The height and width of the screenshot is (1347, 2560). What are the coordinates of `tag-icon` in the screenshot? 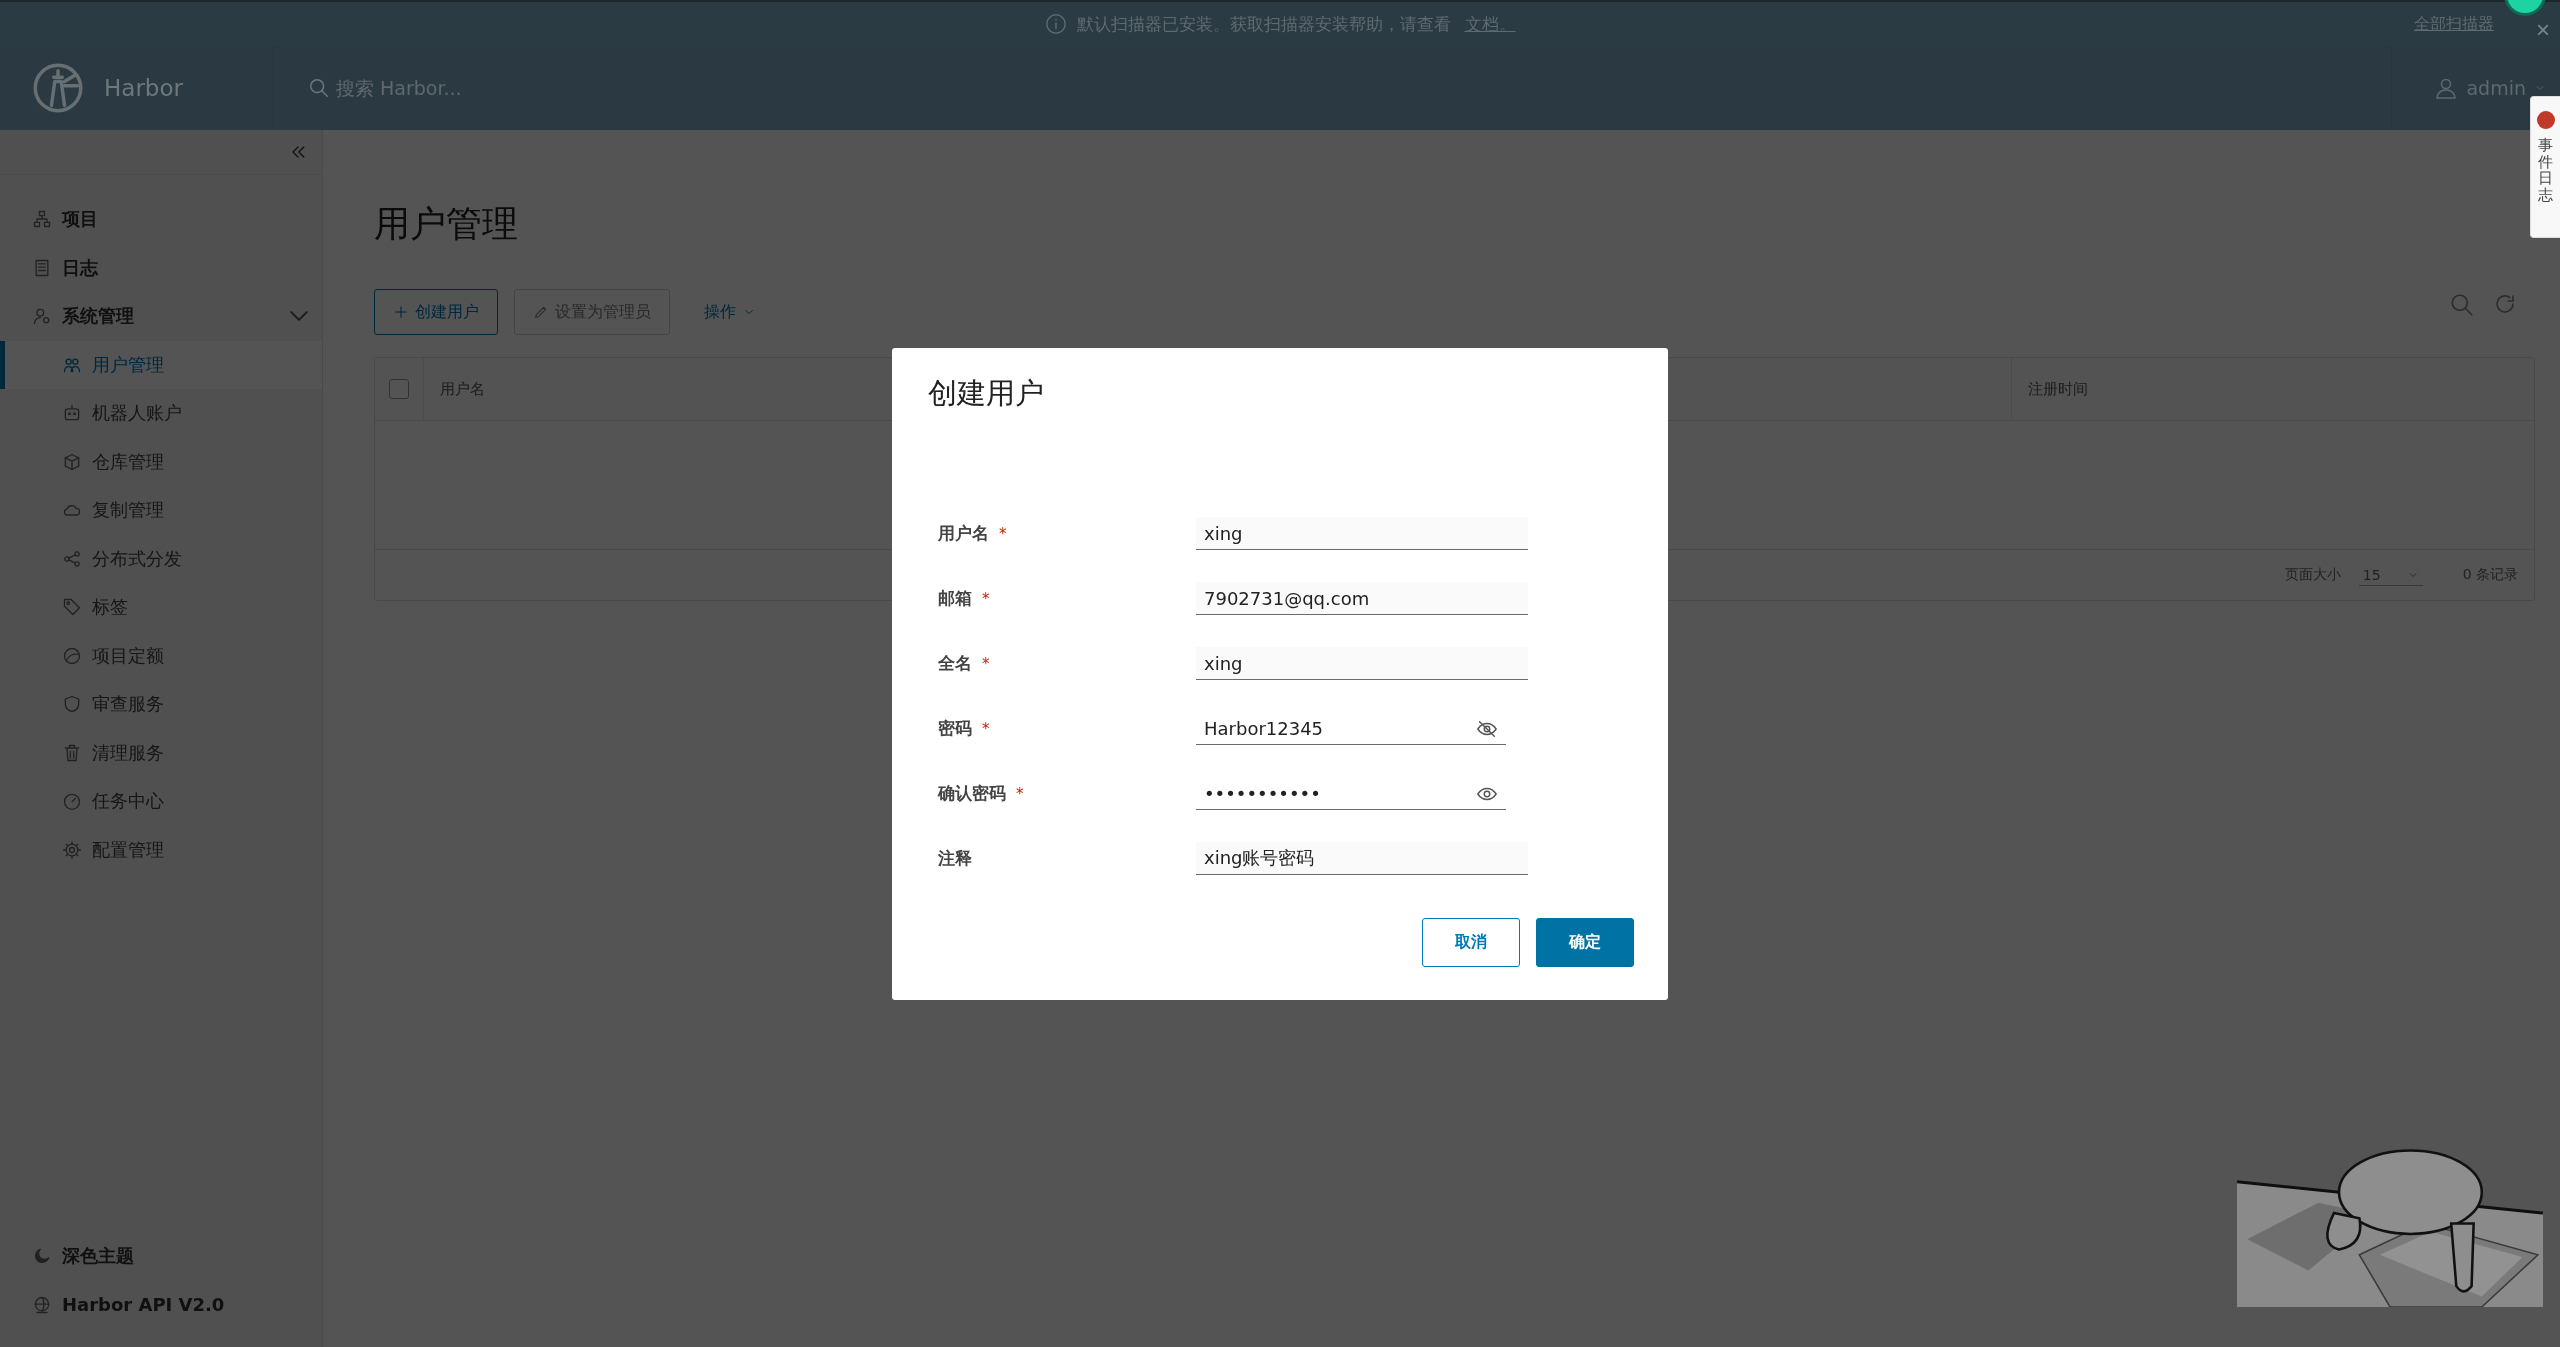 It's located at (72, 607).